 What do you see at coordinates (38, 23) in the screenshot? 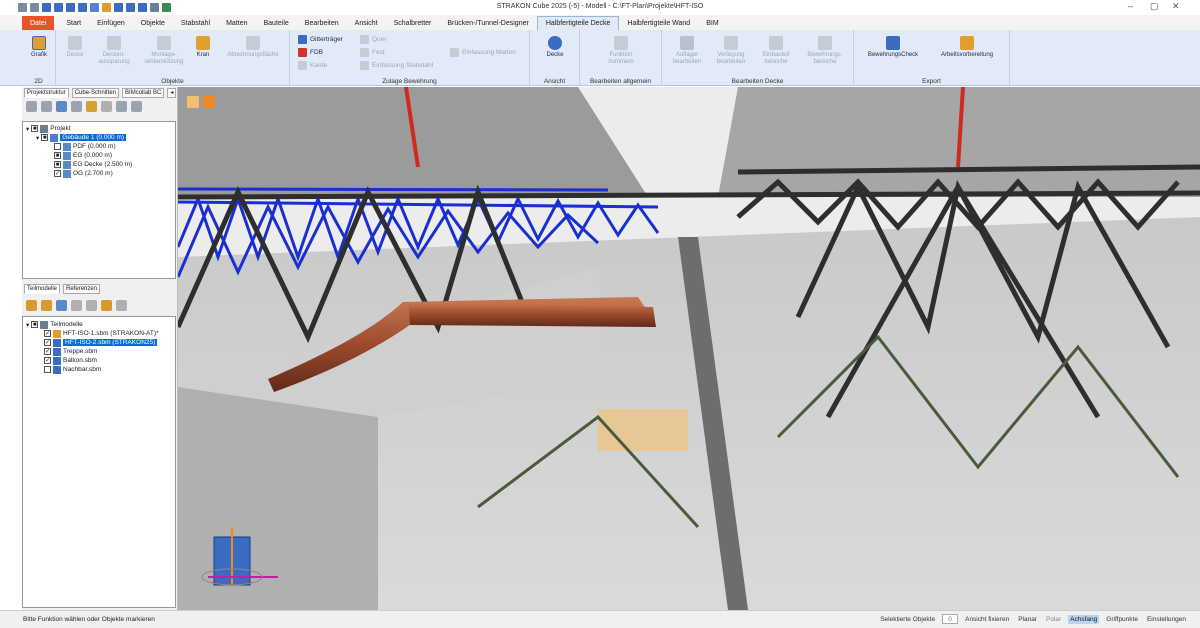
I see `tab-datei: Datei` at bounding box center [38, 23].